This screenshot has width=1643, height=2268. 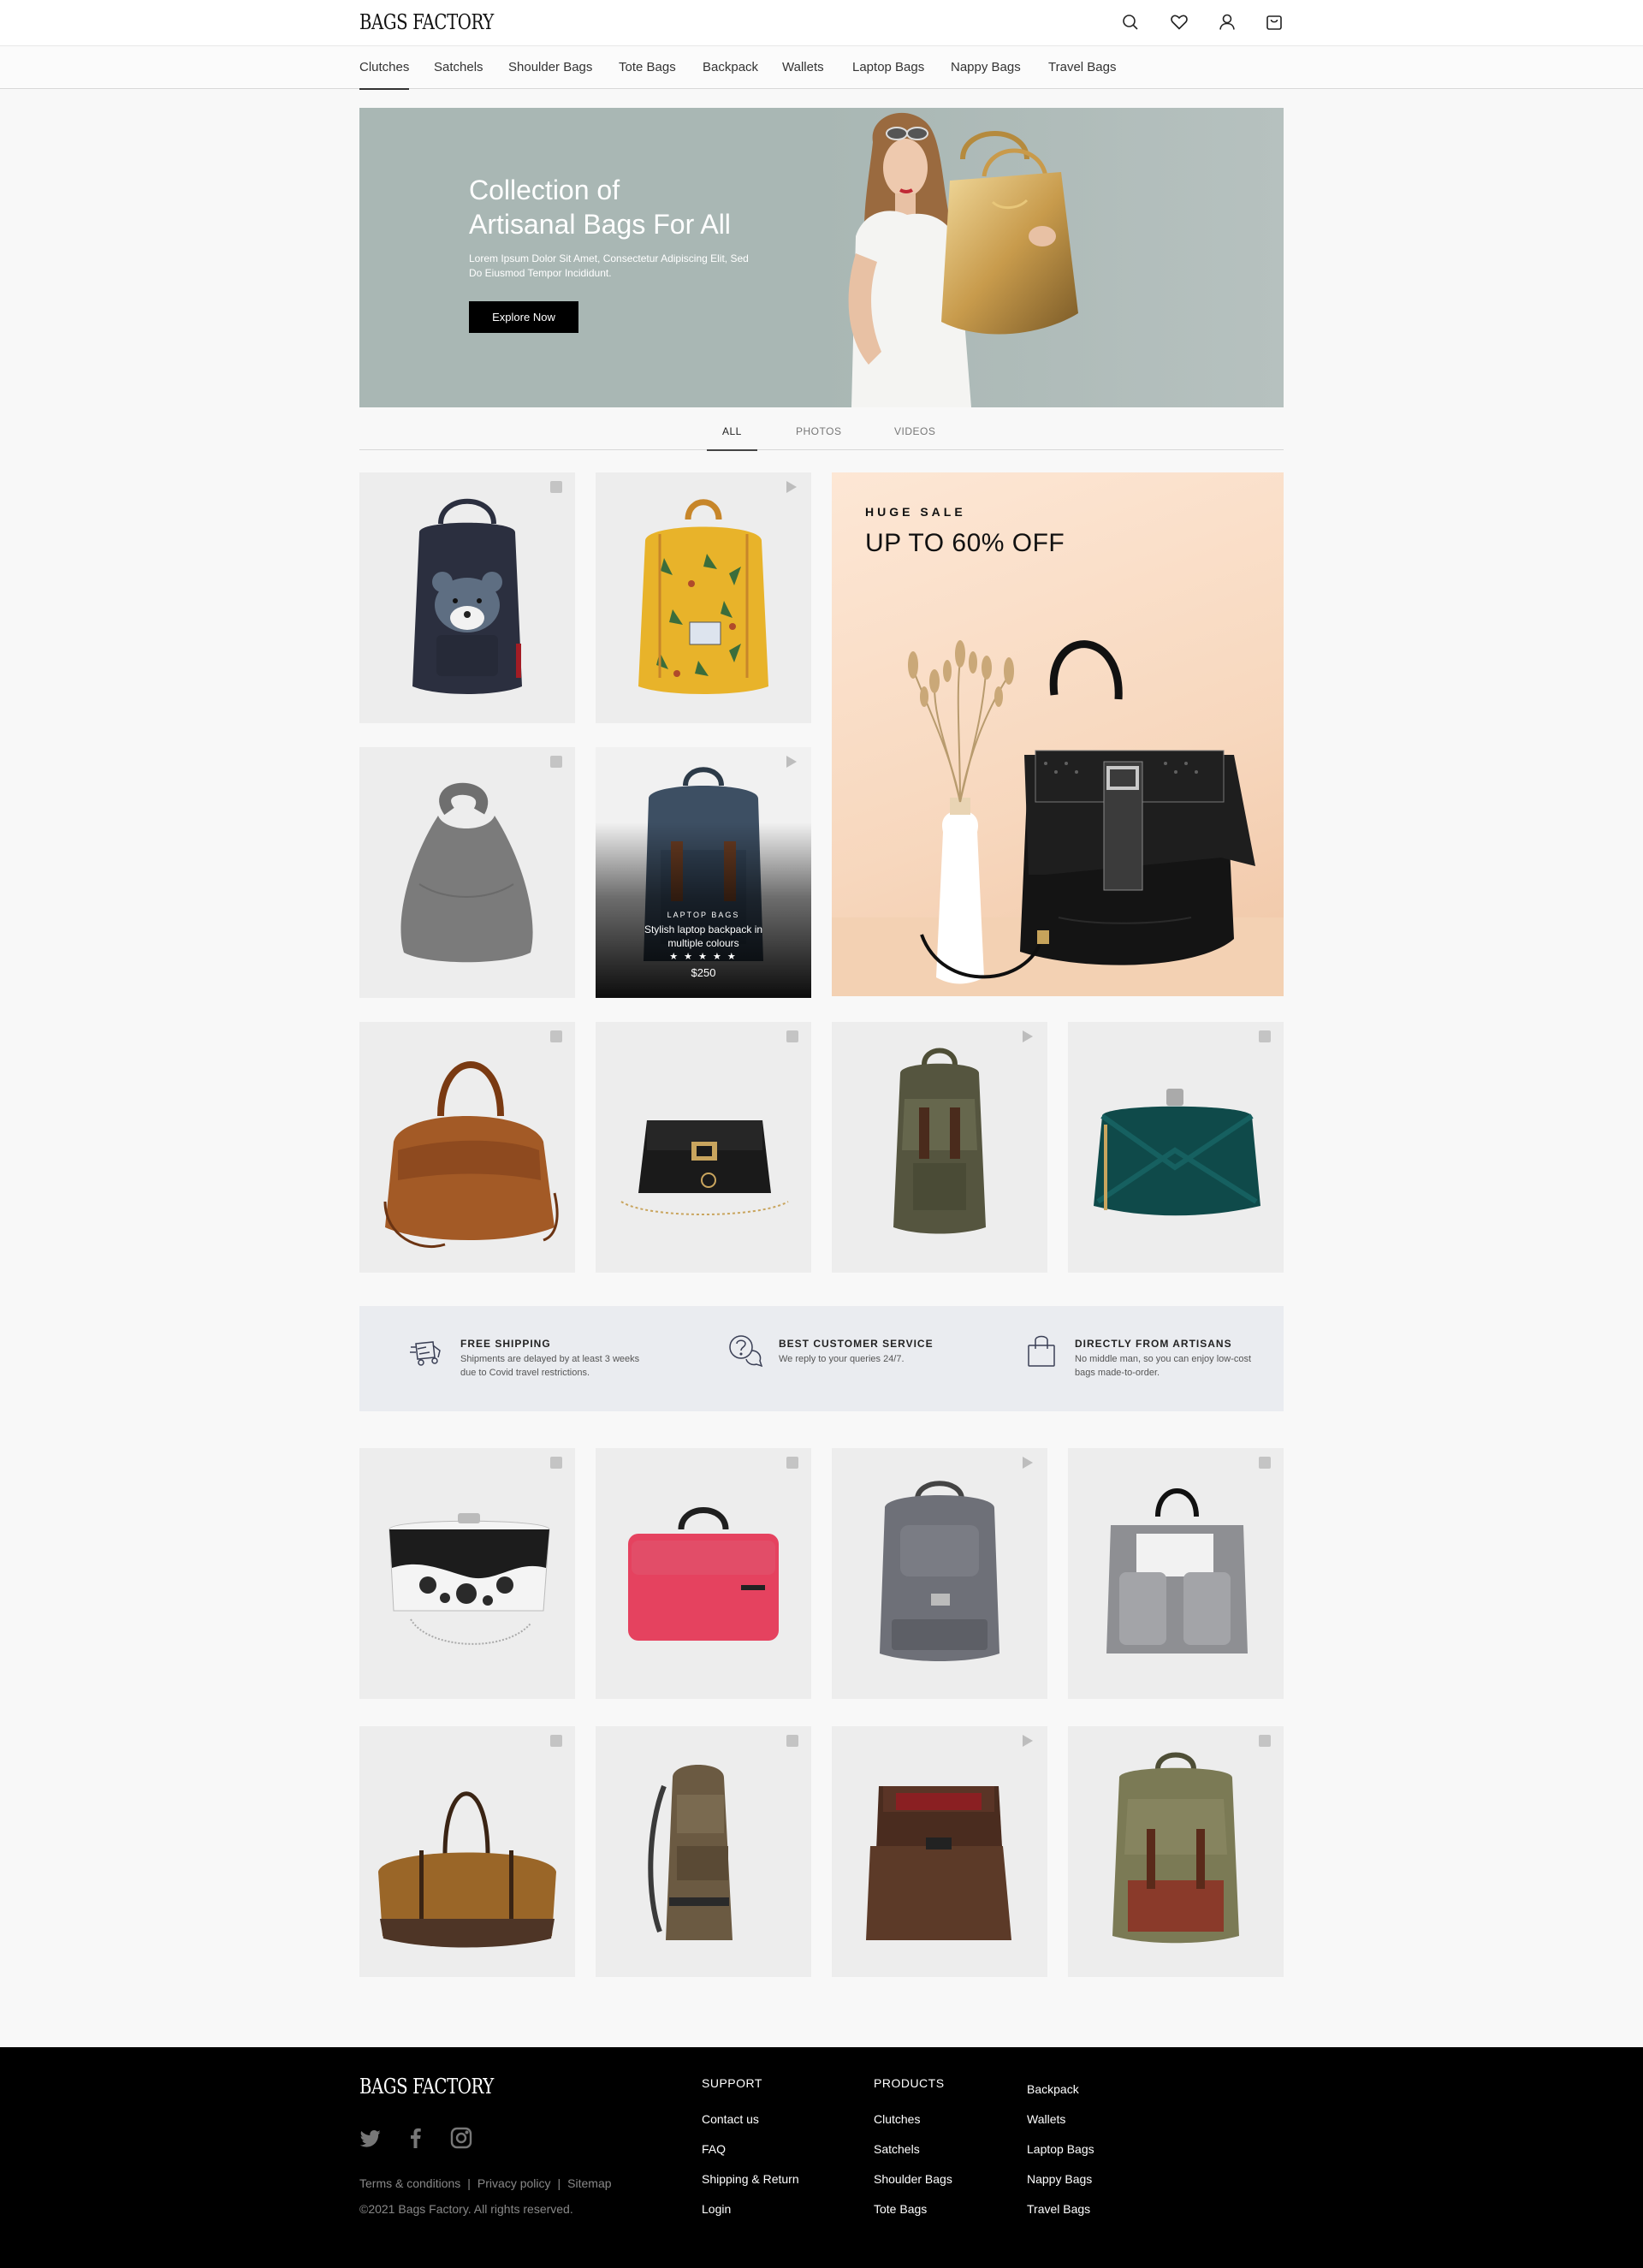 What do you see at coordinates (914, 431) in the screenshot?
I see `tab-videos: VIDEOS` at bounding box center [914, 431].